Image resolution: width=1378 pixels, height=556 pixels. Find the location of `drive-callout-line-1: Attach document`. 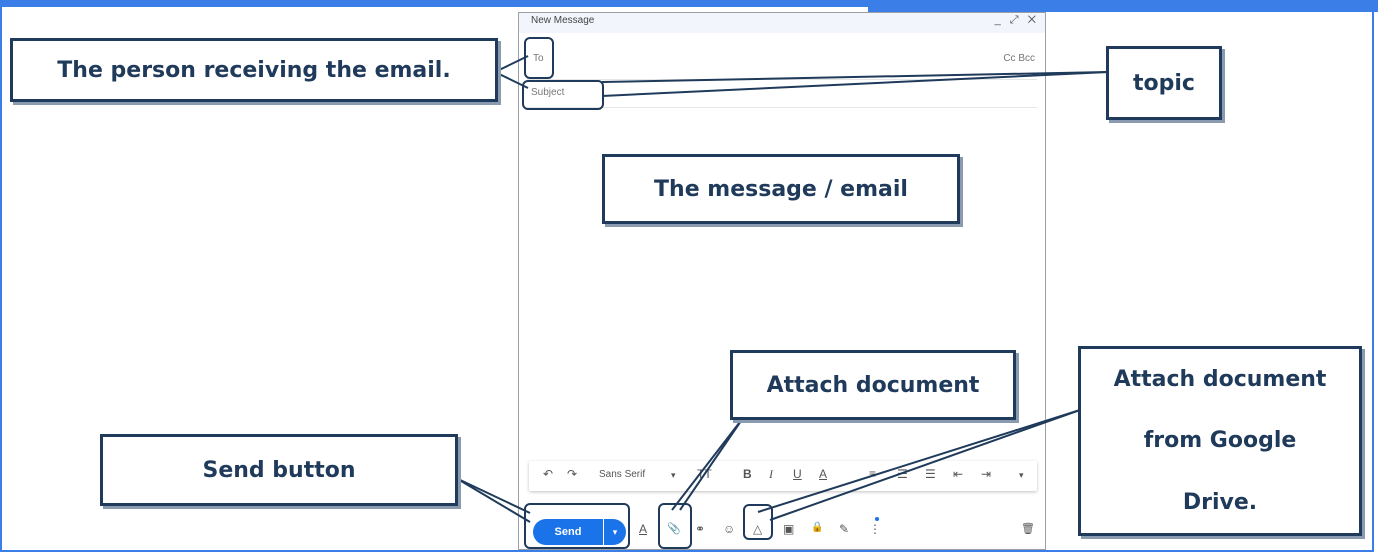

drive-callout-line-1: Attach document is located at coordinates (1220, 380).